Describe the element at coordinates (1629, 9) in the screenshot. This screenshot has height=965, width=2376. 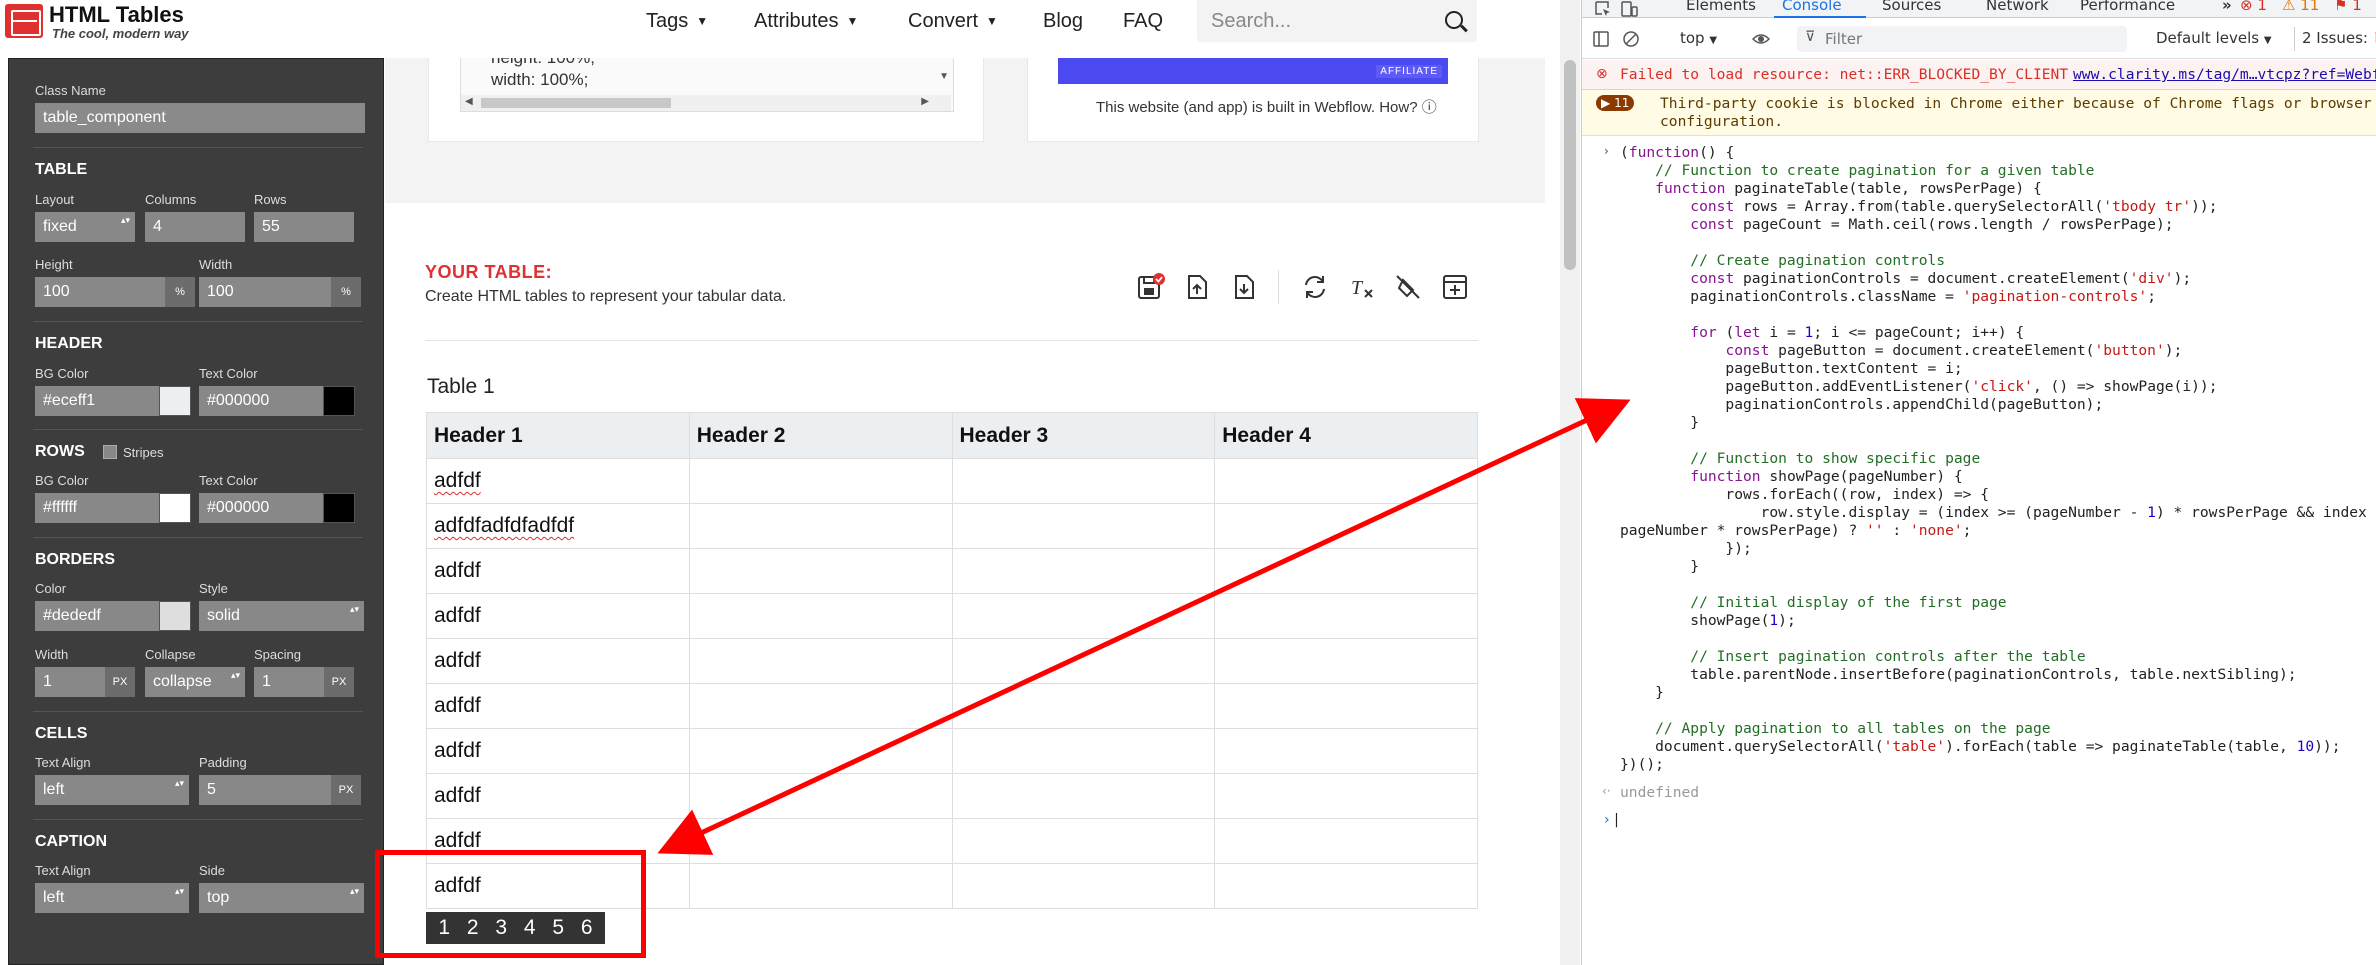
I see `device-toolbar-icon` at that location.